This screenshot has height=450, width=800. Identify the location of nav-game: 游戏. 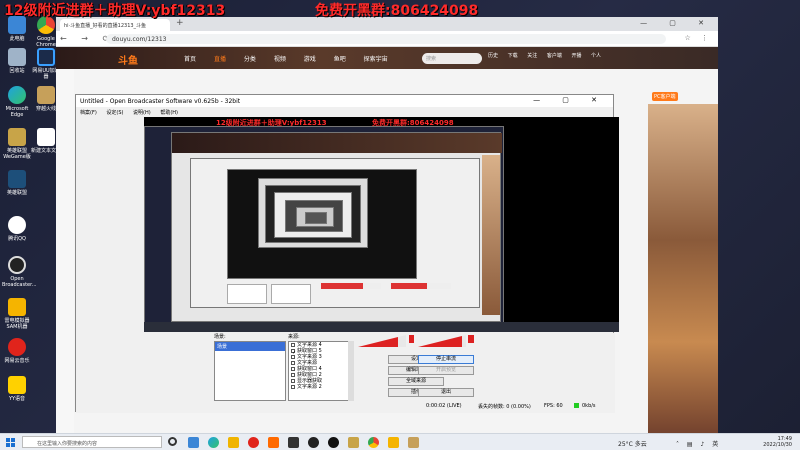
(310, 59).